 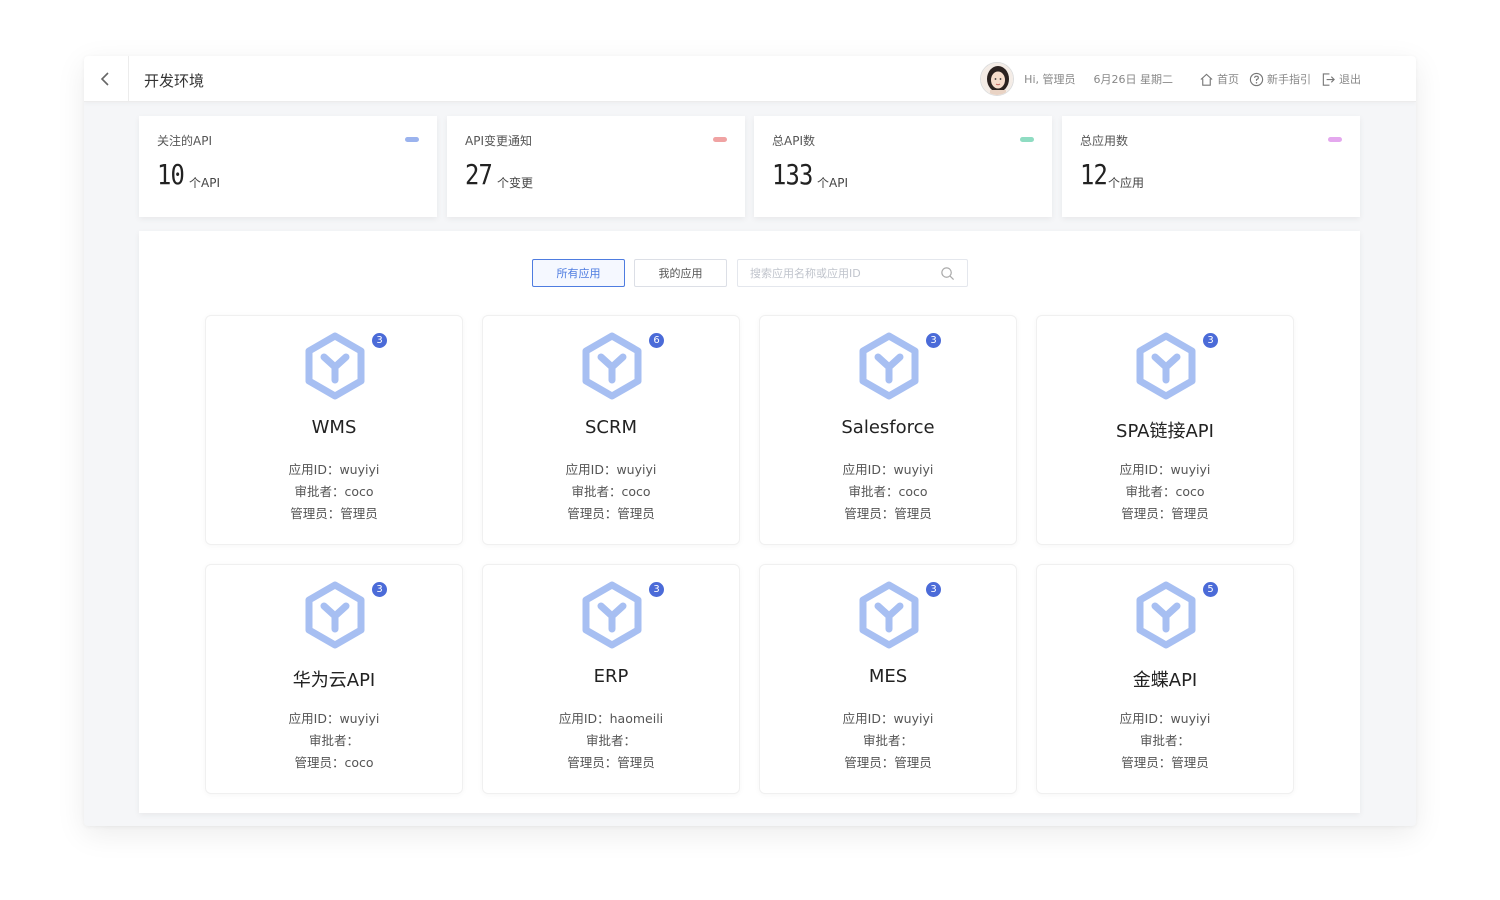 I want to click on stat-value: 27, so click(x=479, y=174).